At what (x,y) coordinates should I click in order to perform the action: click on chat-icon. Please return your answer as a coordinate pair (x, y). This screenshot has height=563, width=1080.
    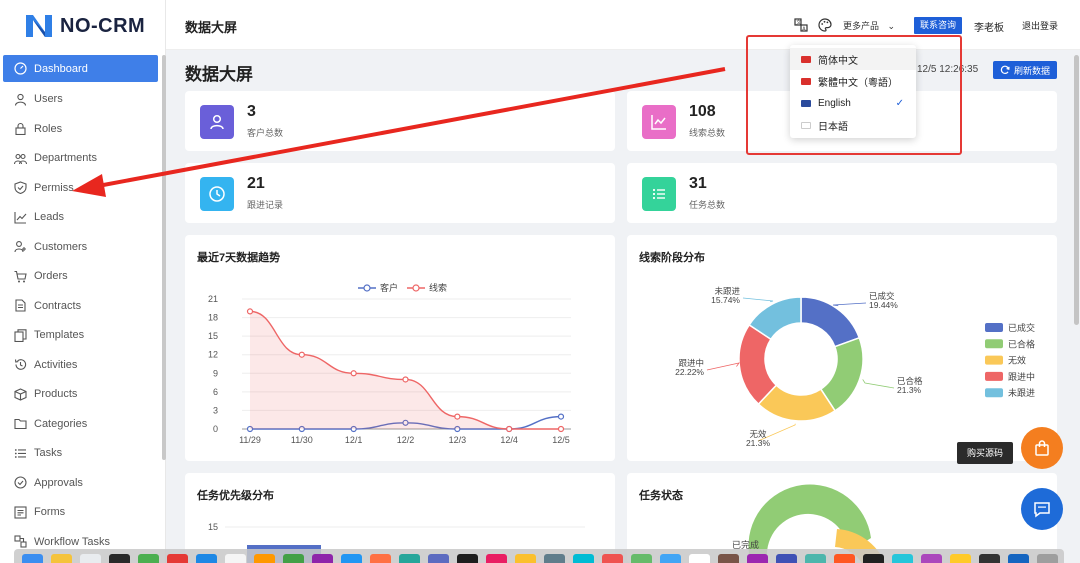
    Looking at the image, I should click on (1042, 510).